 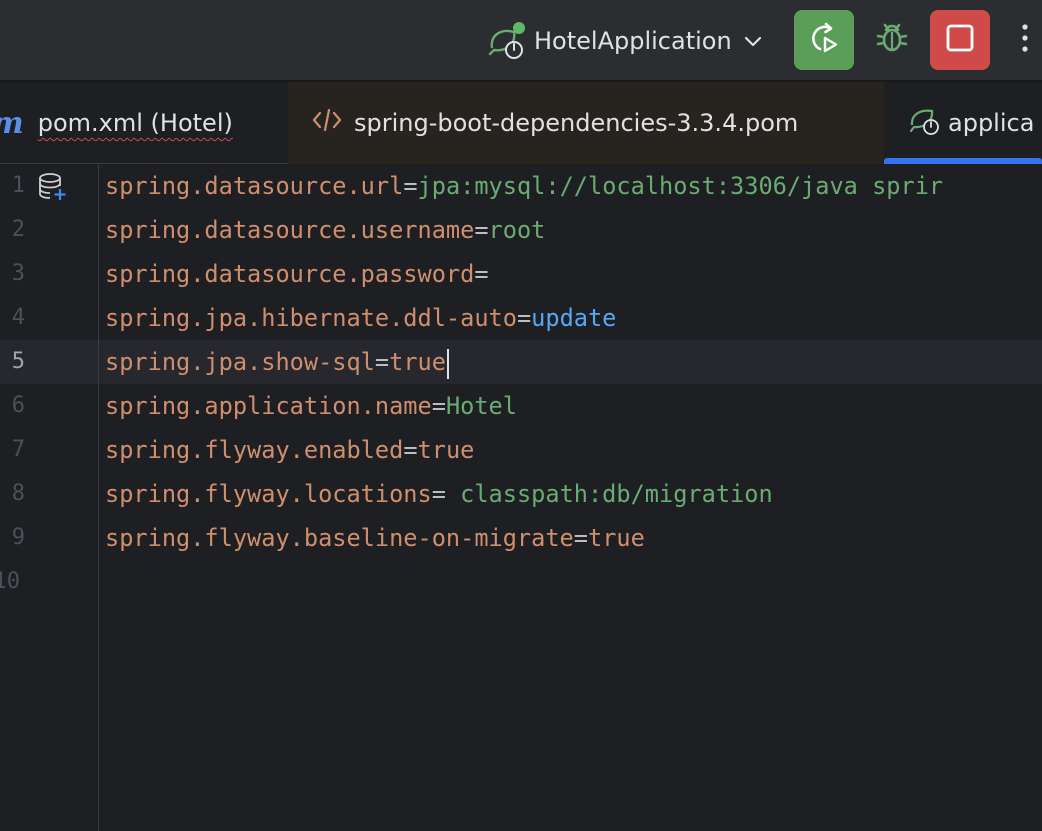 What do you see at coordinates (633, 41) in the screenshot?
I see `run-configuration-label: HotelApplication` at bounding box center [633, 41].